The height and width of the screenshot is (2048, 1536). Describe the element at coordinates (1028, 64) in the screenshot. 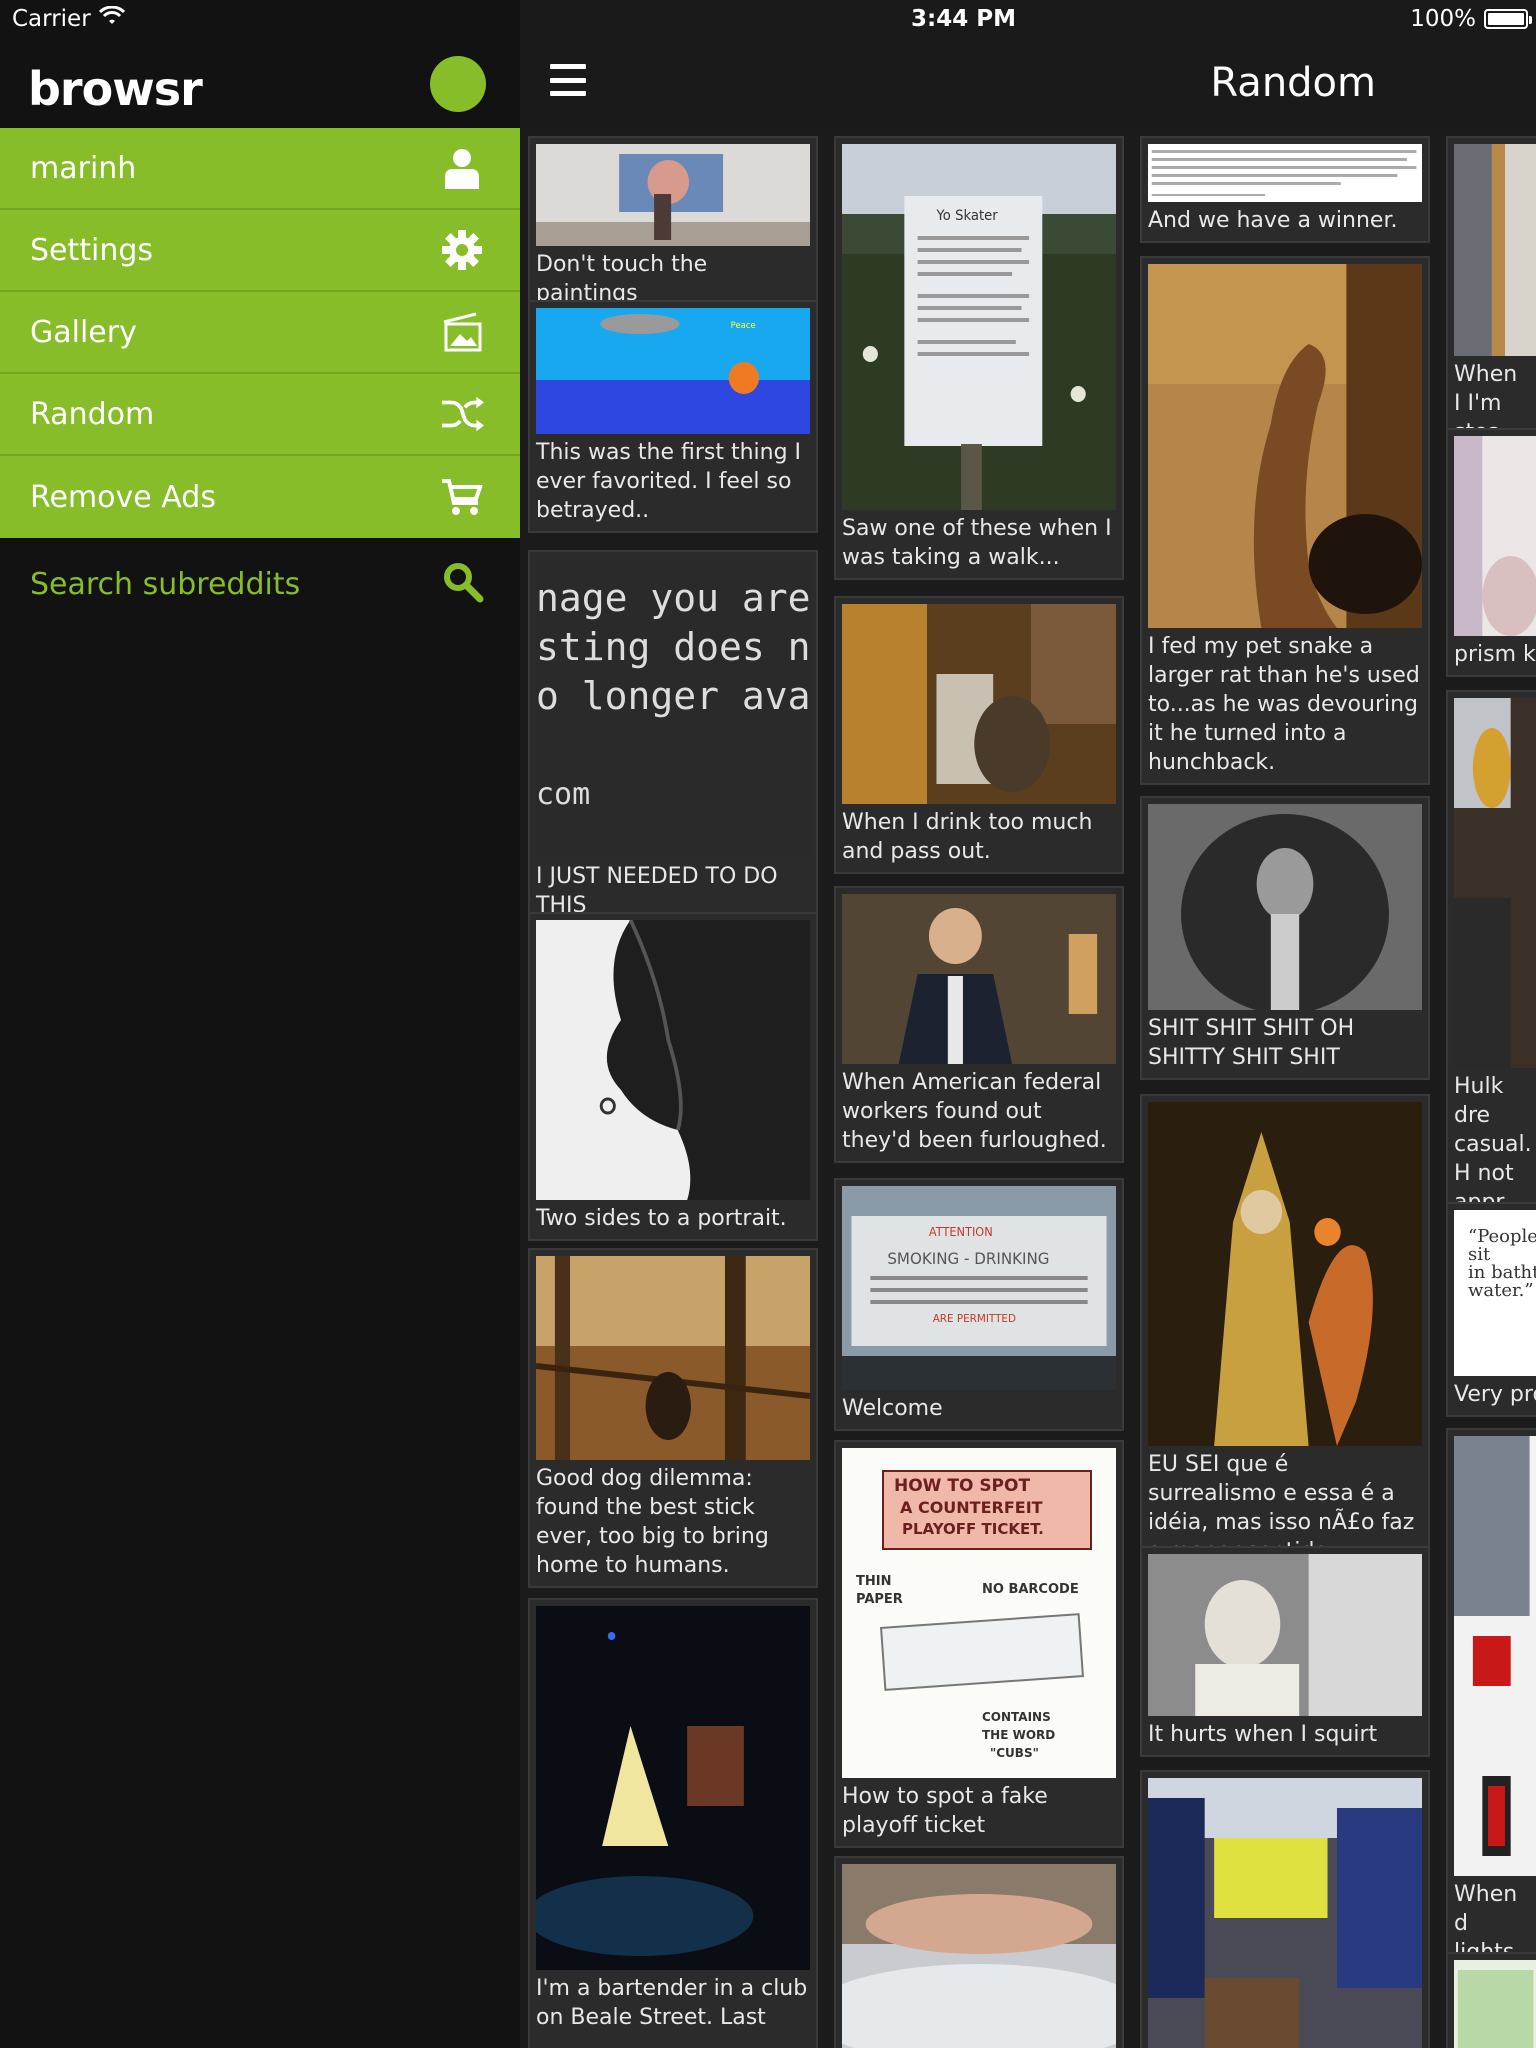

I see `header-bar: 3:44 PM 100% Random` at that location.